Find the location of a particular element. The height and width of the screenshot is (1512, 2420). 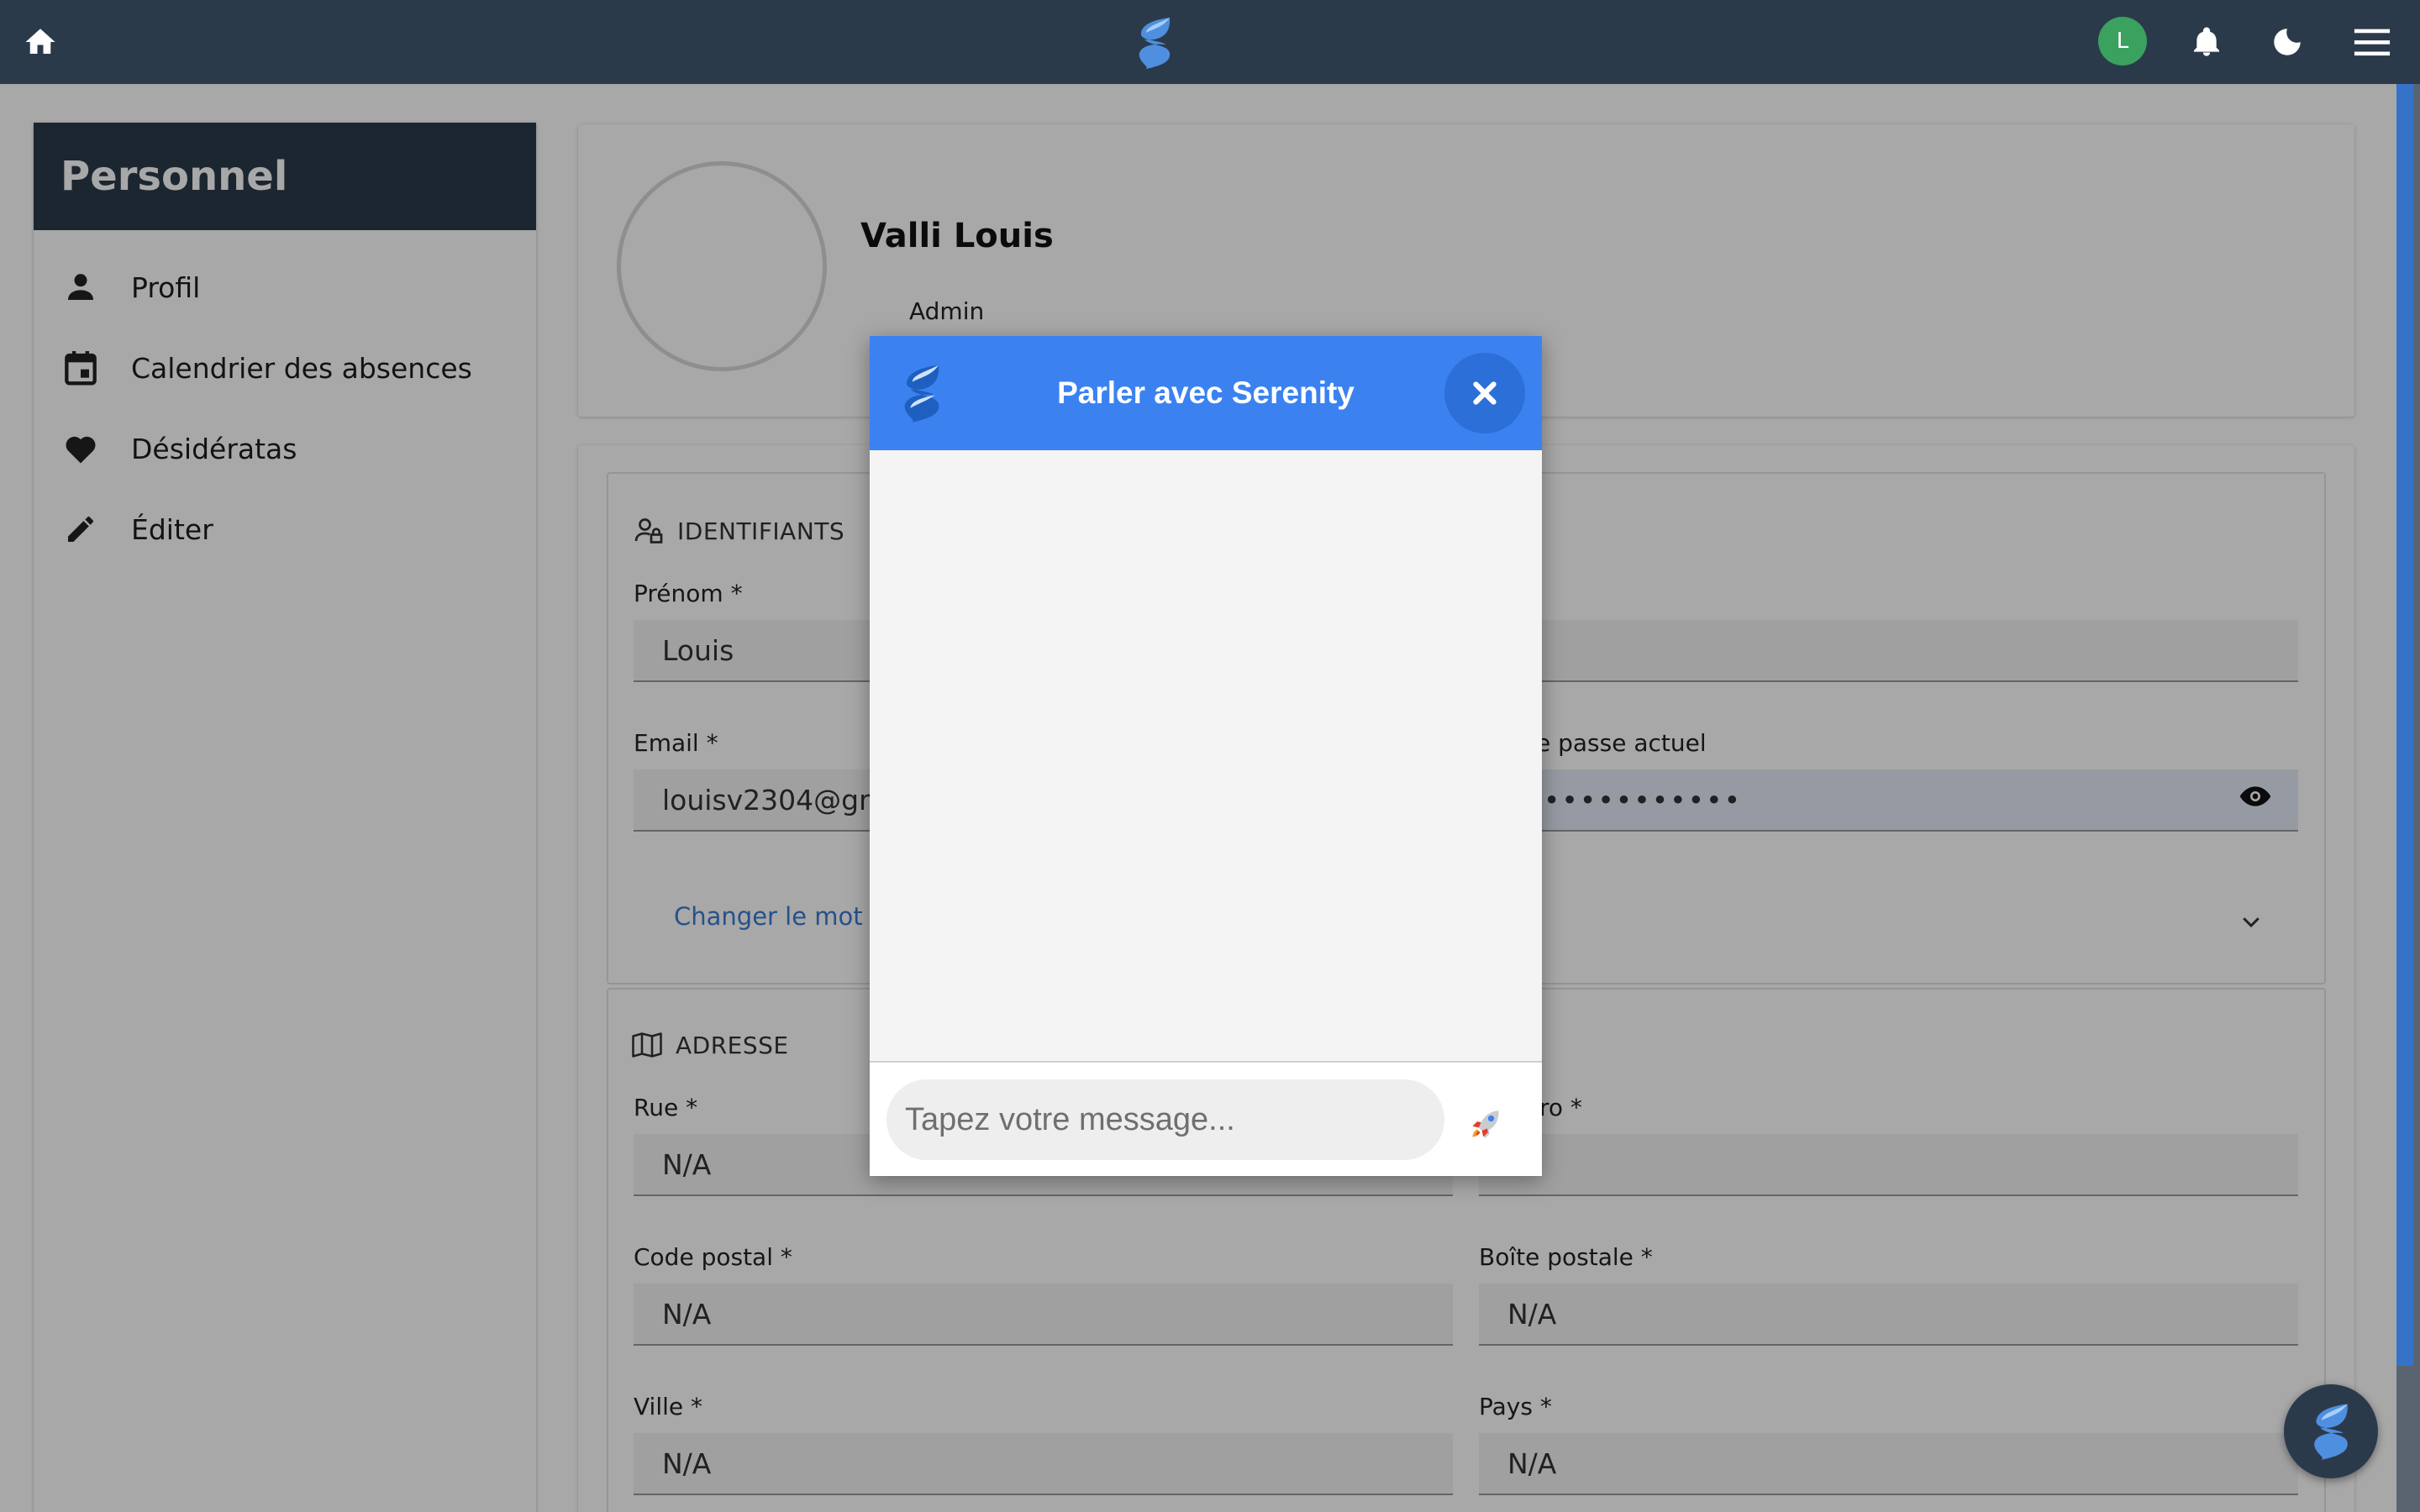

chat-launcher-button is located at coordinates (2331, 1431).